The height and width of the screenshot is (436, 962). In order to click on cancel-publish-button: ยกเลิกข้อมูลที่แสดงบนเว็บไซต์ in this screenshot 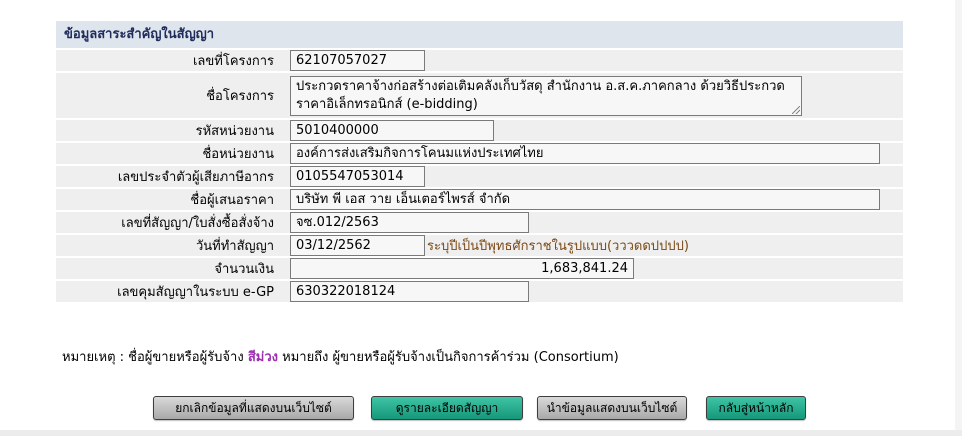, I will do `click(253, 408)`.